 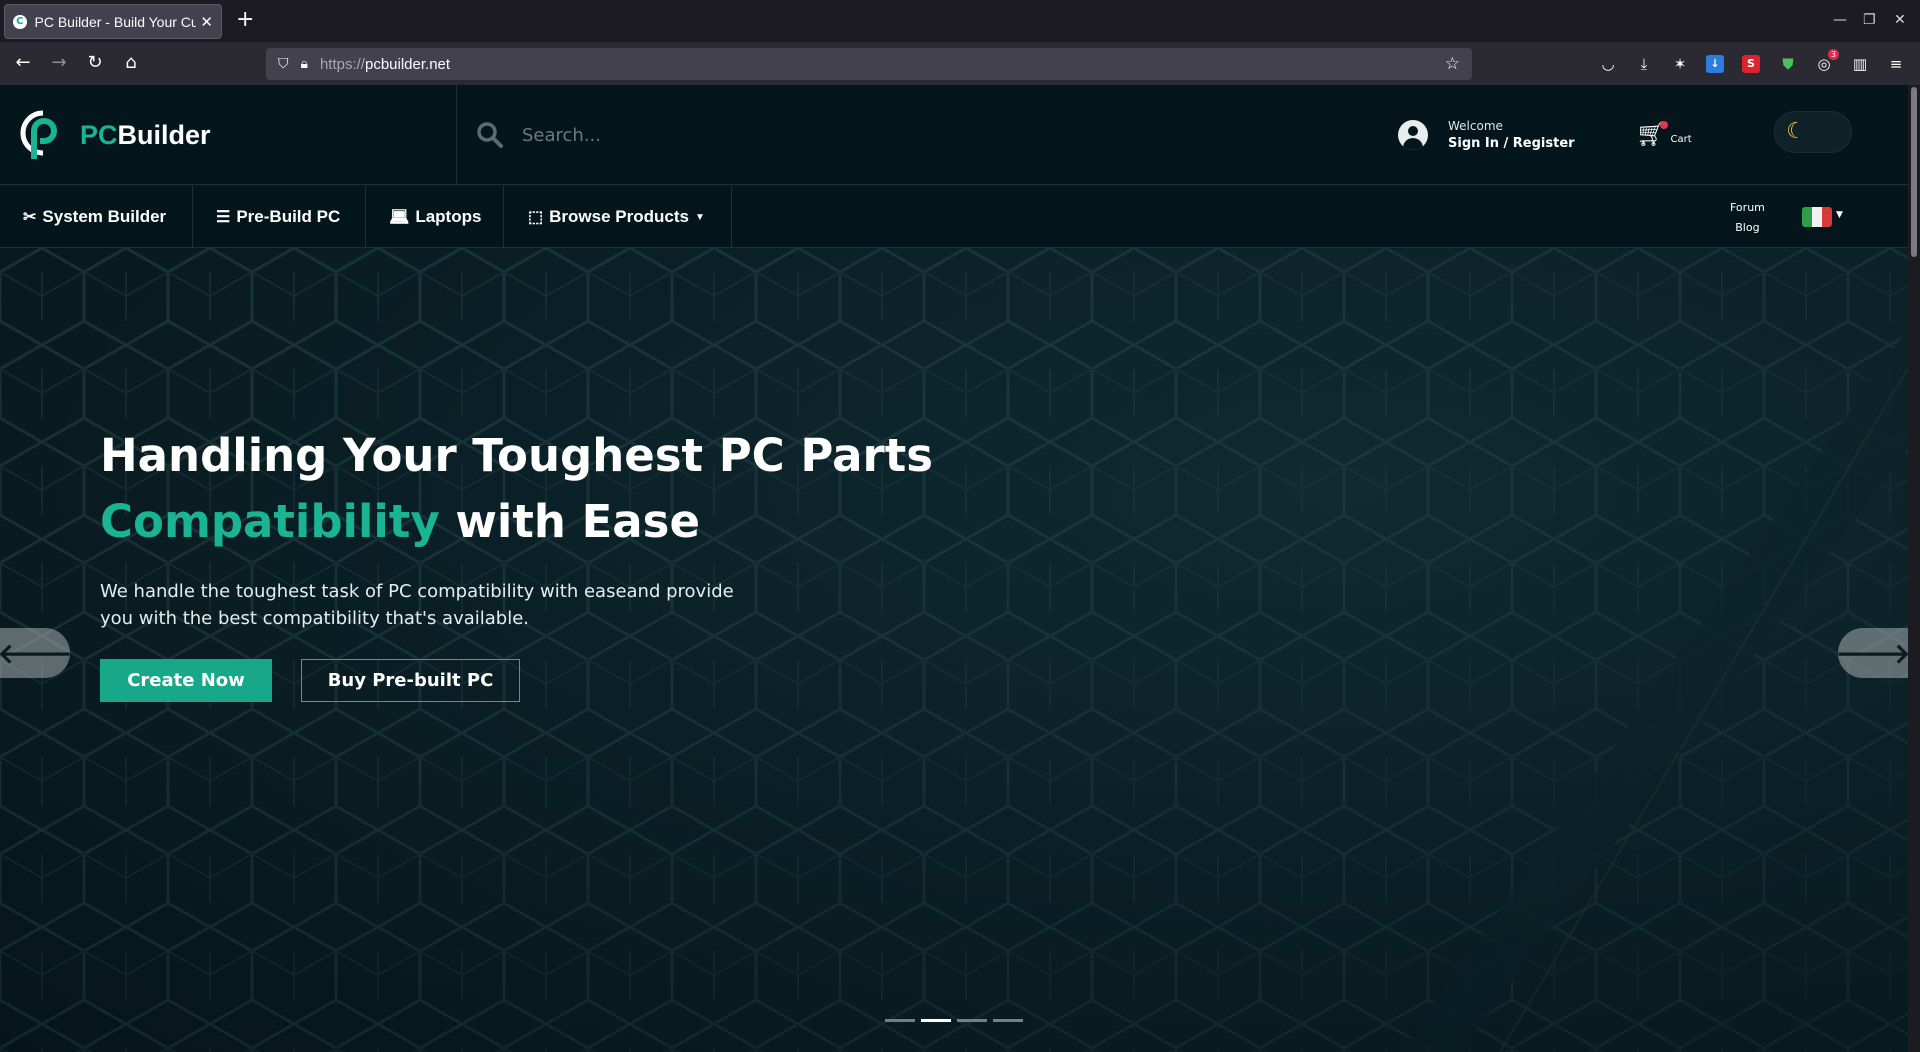 I want to click on extension-shield-icon: ⛊, so click(x=1788, y=64).